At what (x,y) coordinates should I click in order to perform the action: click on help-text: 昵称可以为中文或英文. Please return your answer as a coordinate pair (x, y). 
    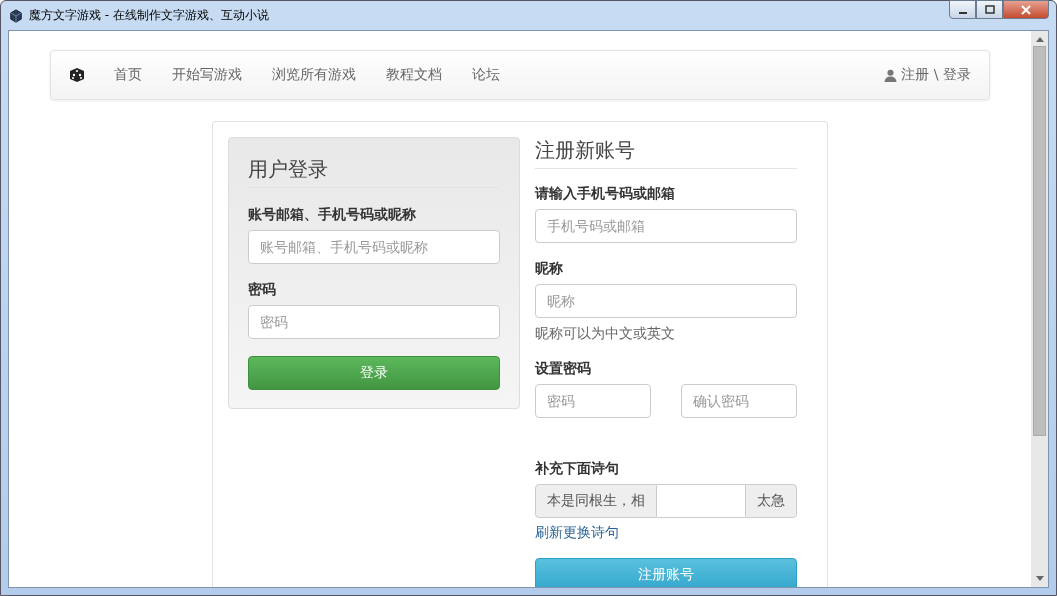
    Looking at the image, I should click on (605, 334).